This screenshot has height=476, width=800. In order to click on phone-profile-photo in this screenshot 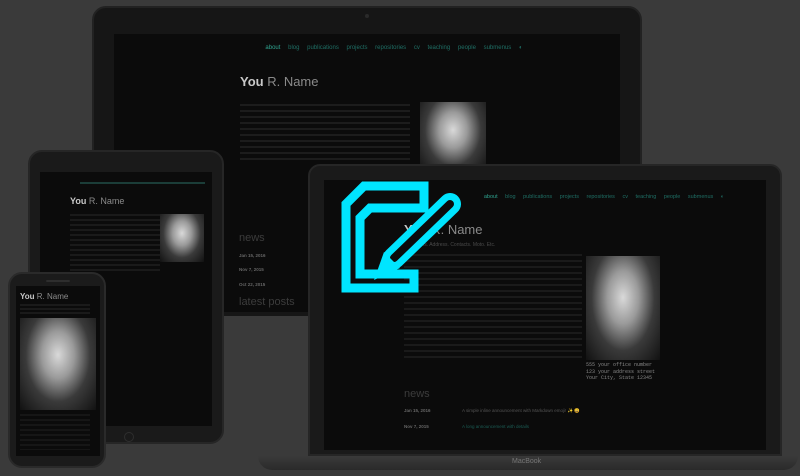, I will do `click(58, 364)`.